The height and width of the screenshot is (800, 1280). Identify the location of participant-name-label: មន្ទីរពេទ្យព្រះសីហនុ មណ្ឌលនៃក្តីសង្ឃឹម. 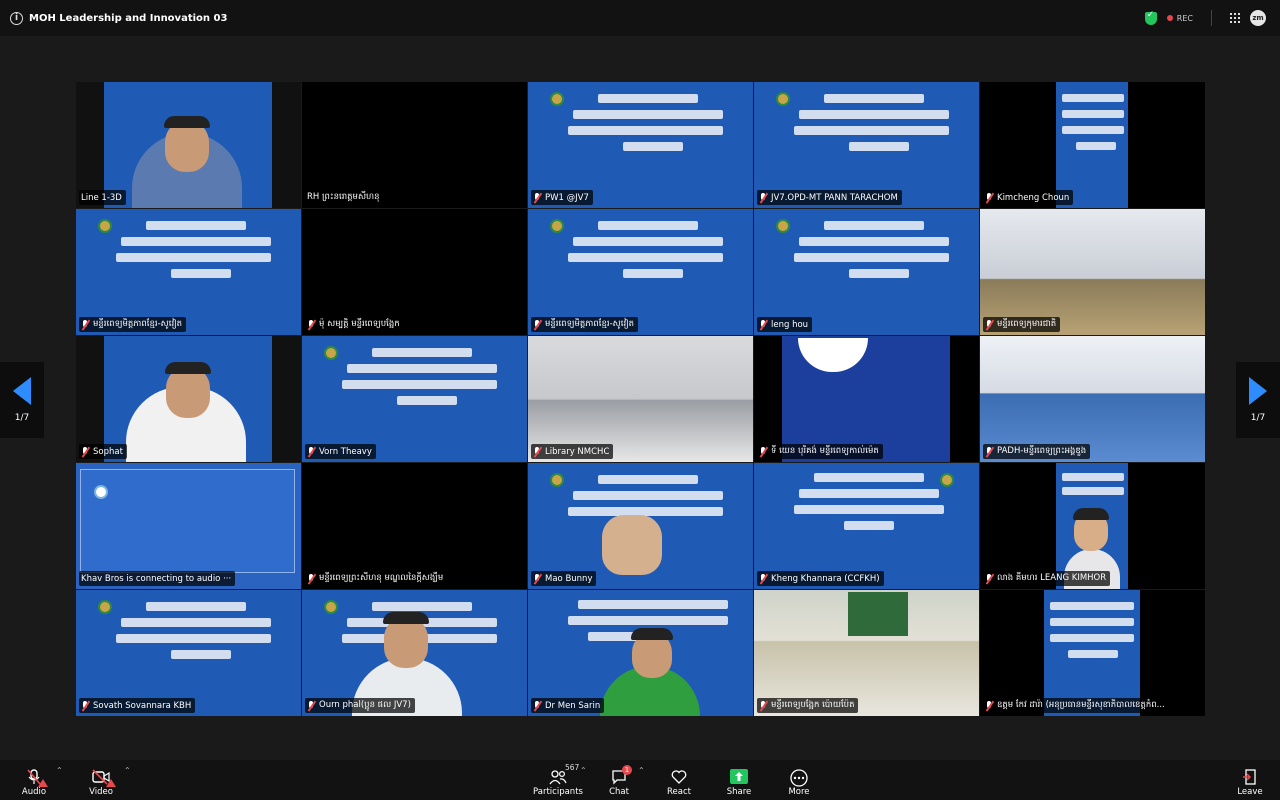
(376, 578).